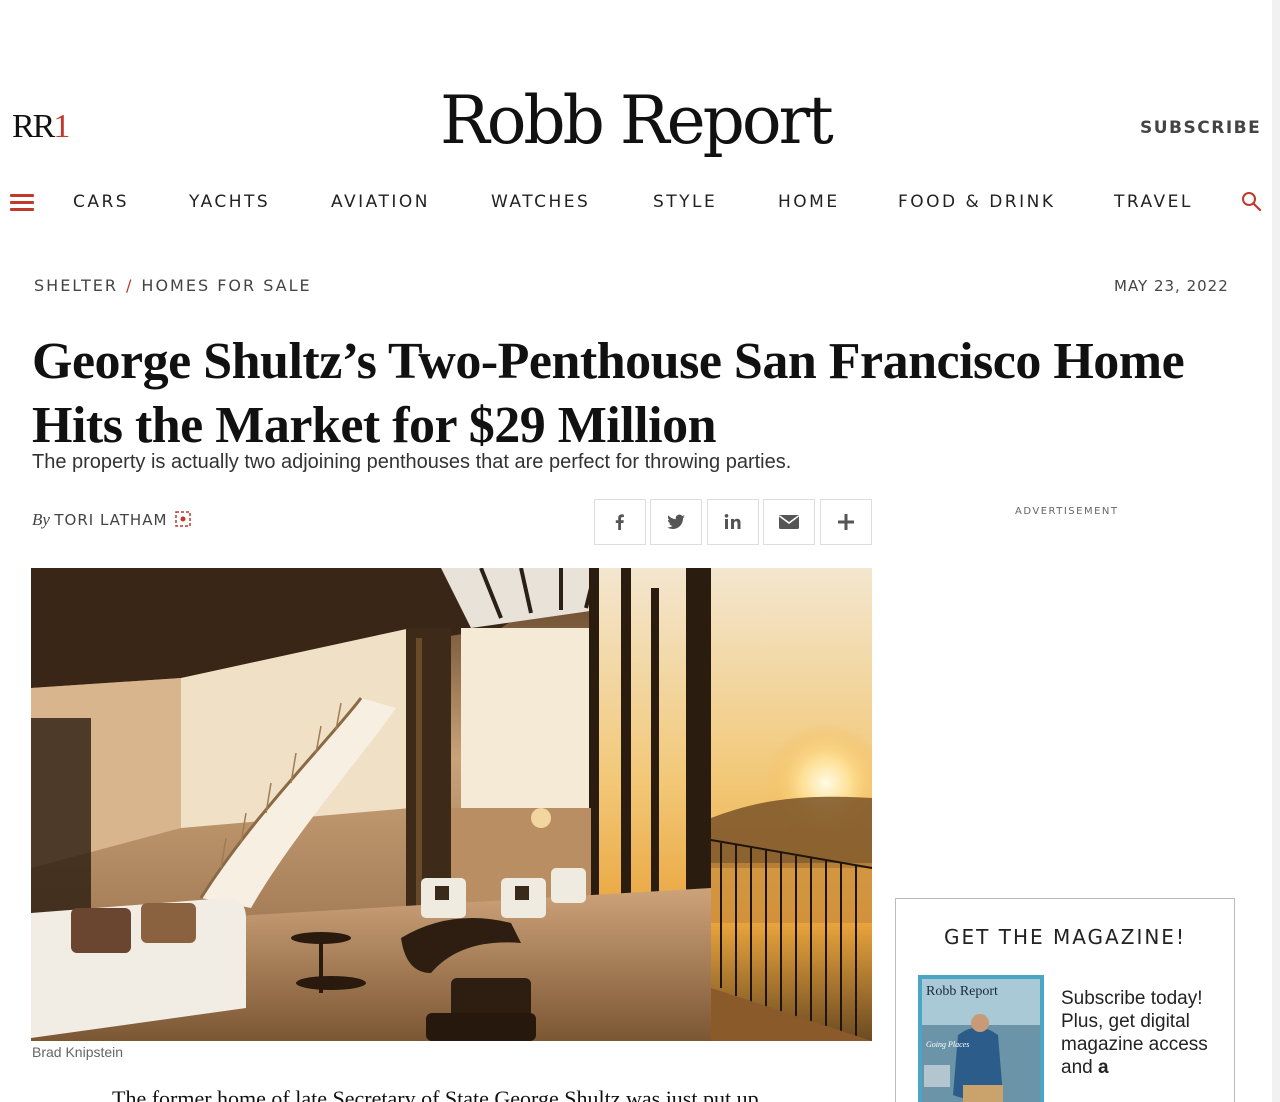 The width and height of the screenshot is (1280, 1102). Describe the element at coordinates (1067, 511) in the screenshot. I see `advertisement-label: ADVERTISEMENT` at that location.